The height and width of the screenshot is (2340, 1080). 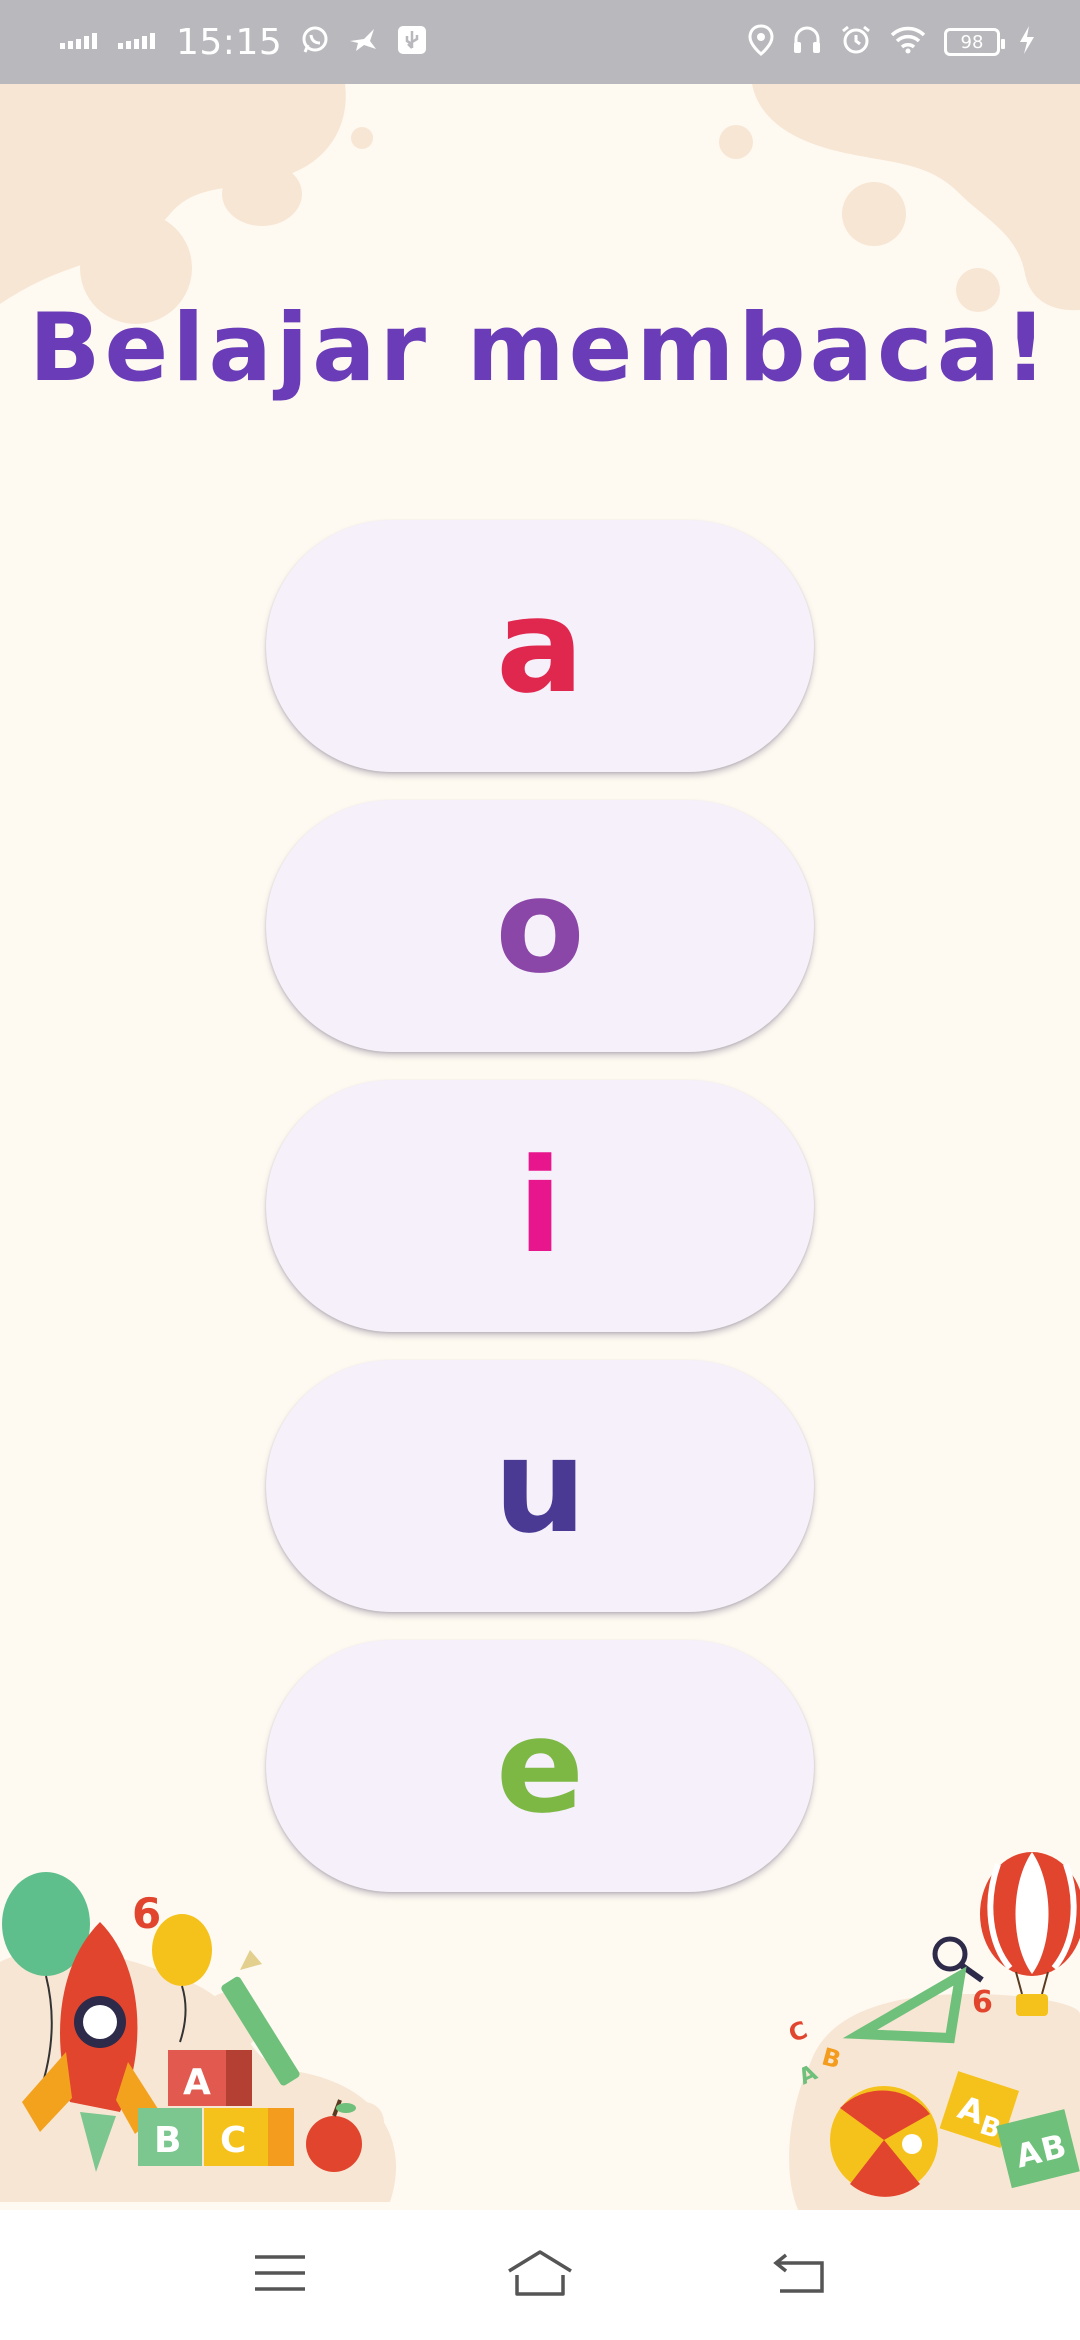 I want to click on menu-icon, so click(x=280, y=2275).